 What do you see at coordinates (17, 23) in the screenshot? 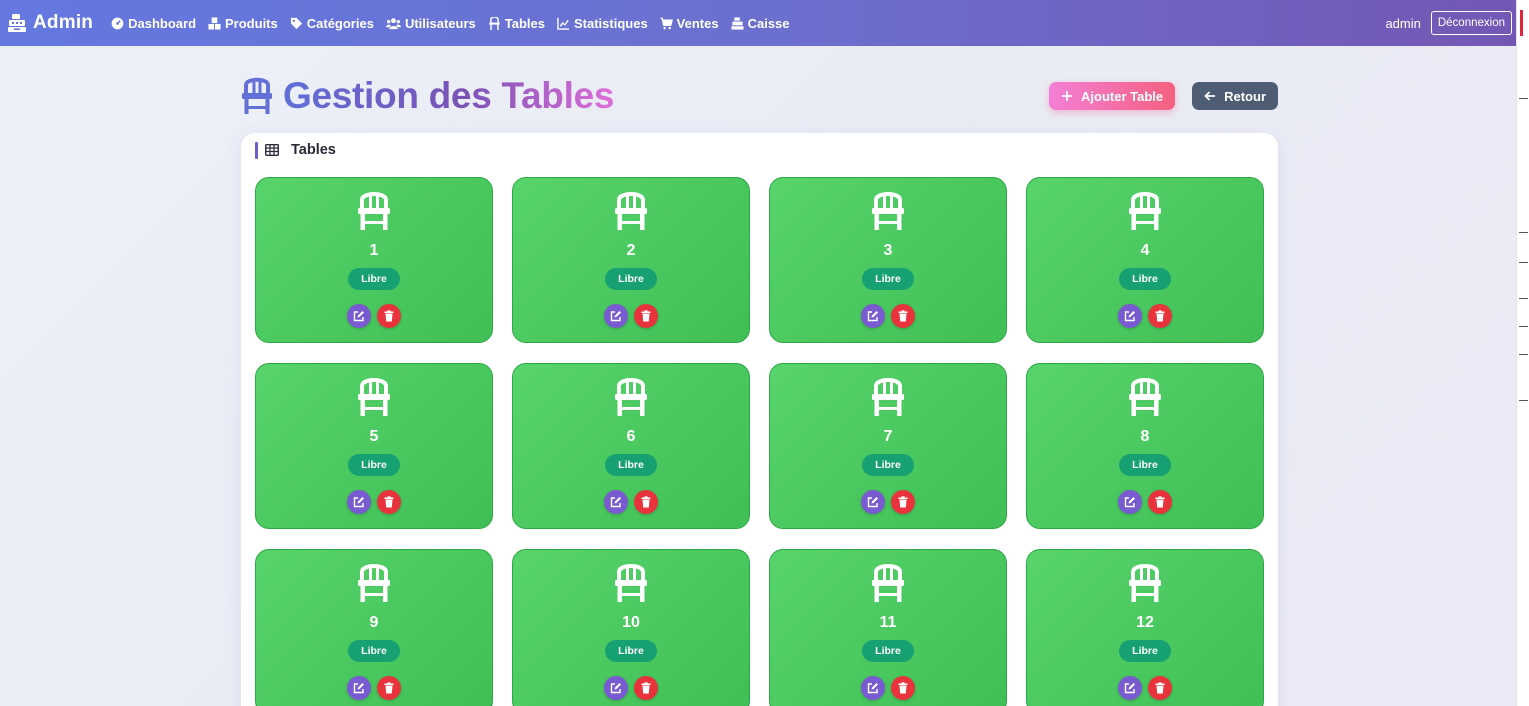
I see `cash-register-icon` at bounding box center [17, 23].